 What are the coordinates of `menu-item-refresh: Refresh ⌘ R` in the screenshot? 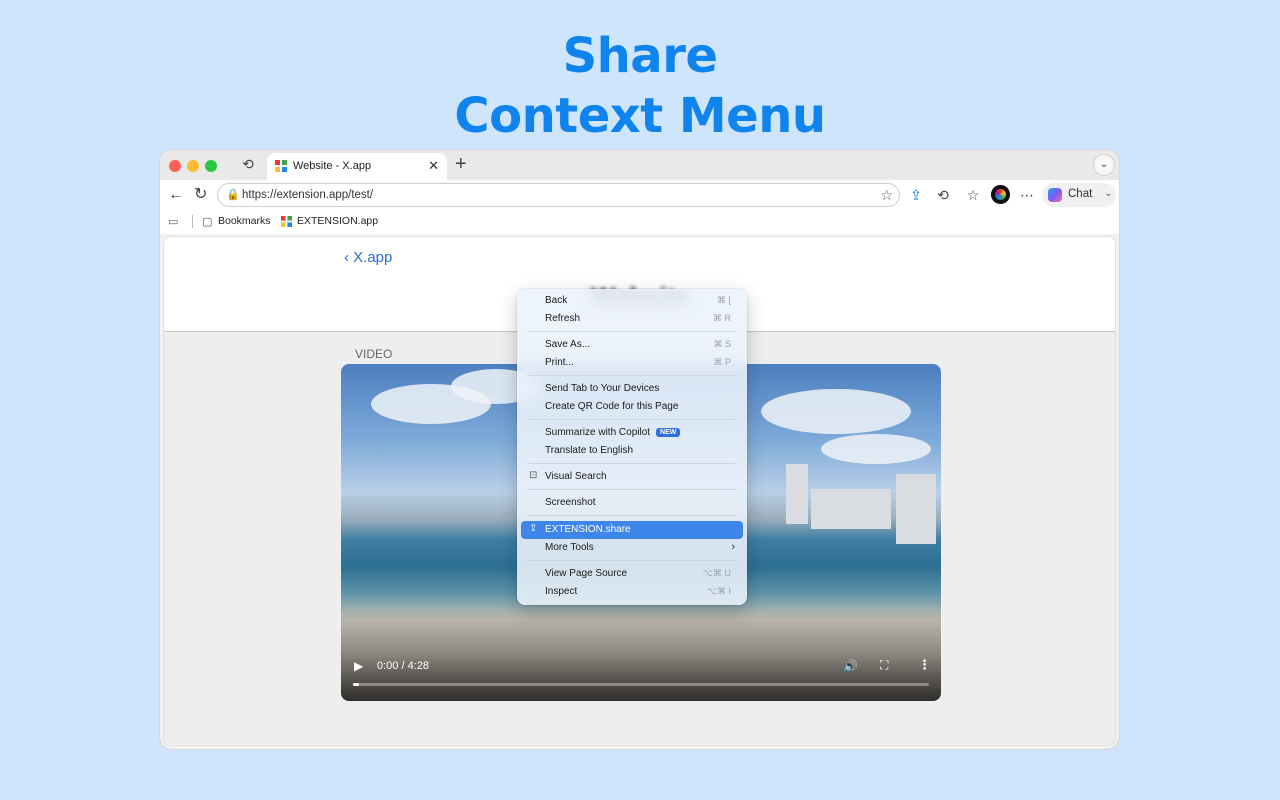 It's located at (632, 319).